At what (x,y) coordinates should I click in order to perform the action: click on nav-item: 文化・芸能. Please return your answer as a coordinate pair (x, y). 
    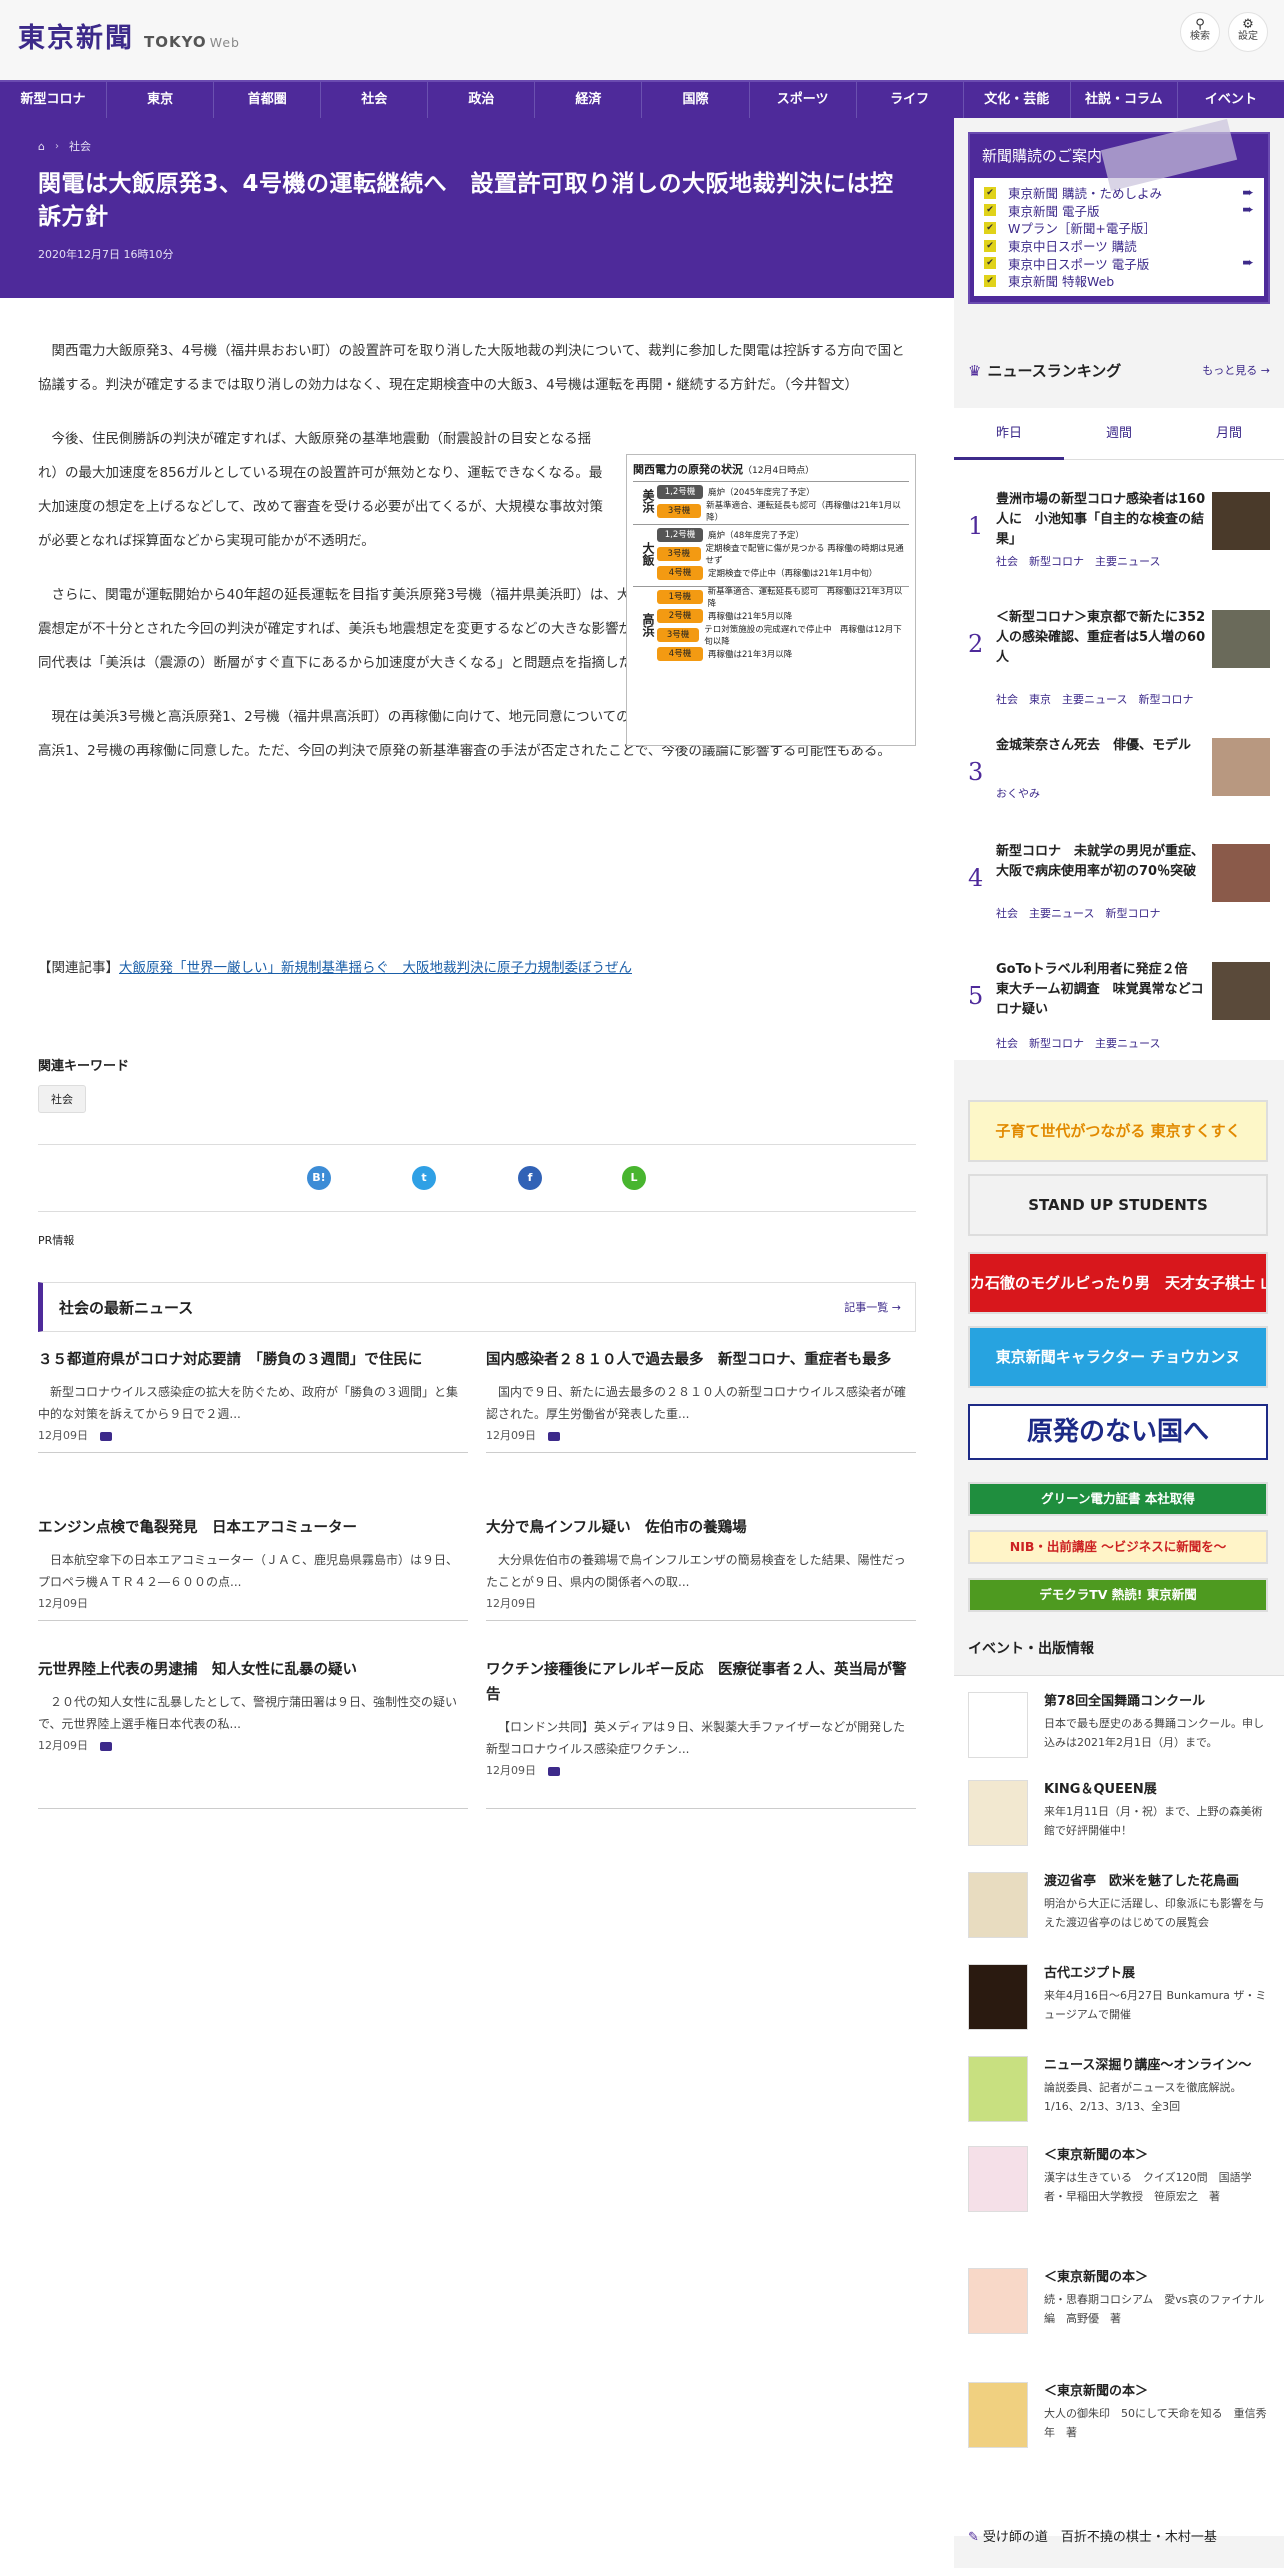
    Looking at the image, I should click on (1017, 100).